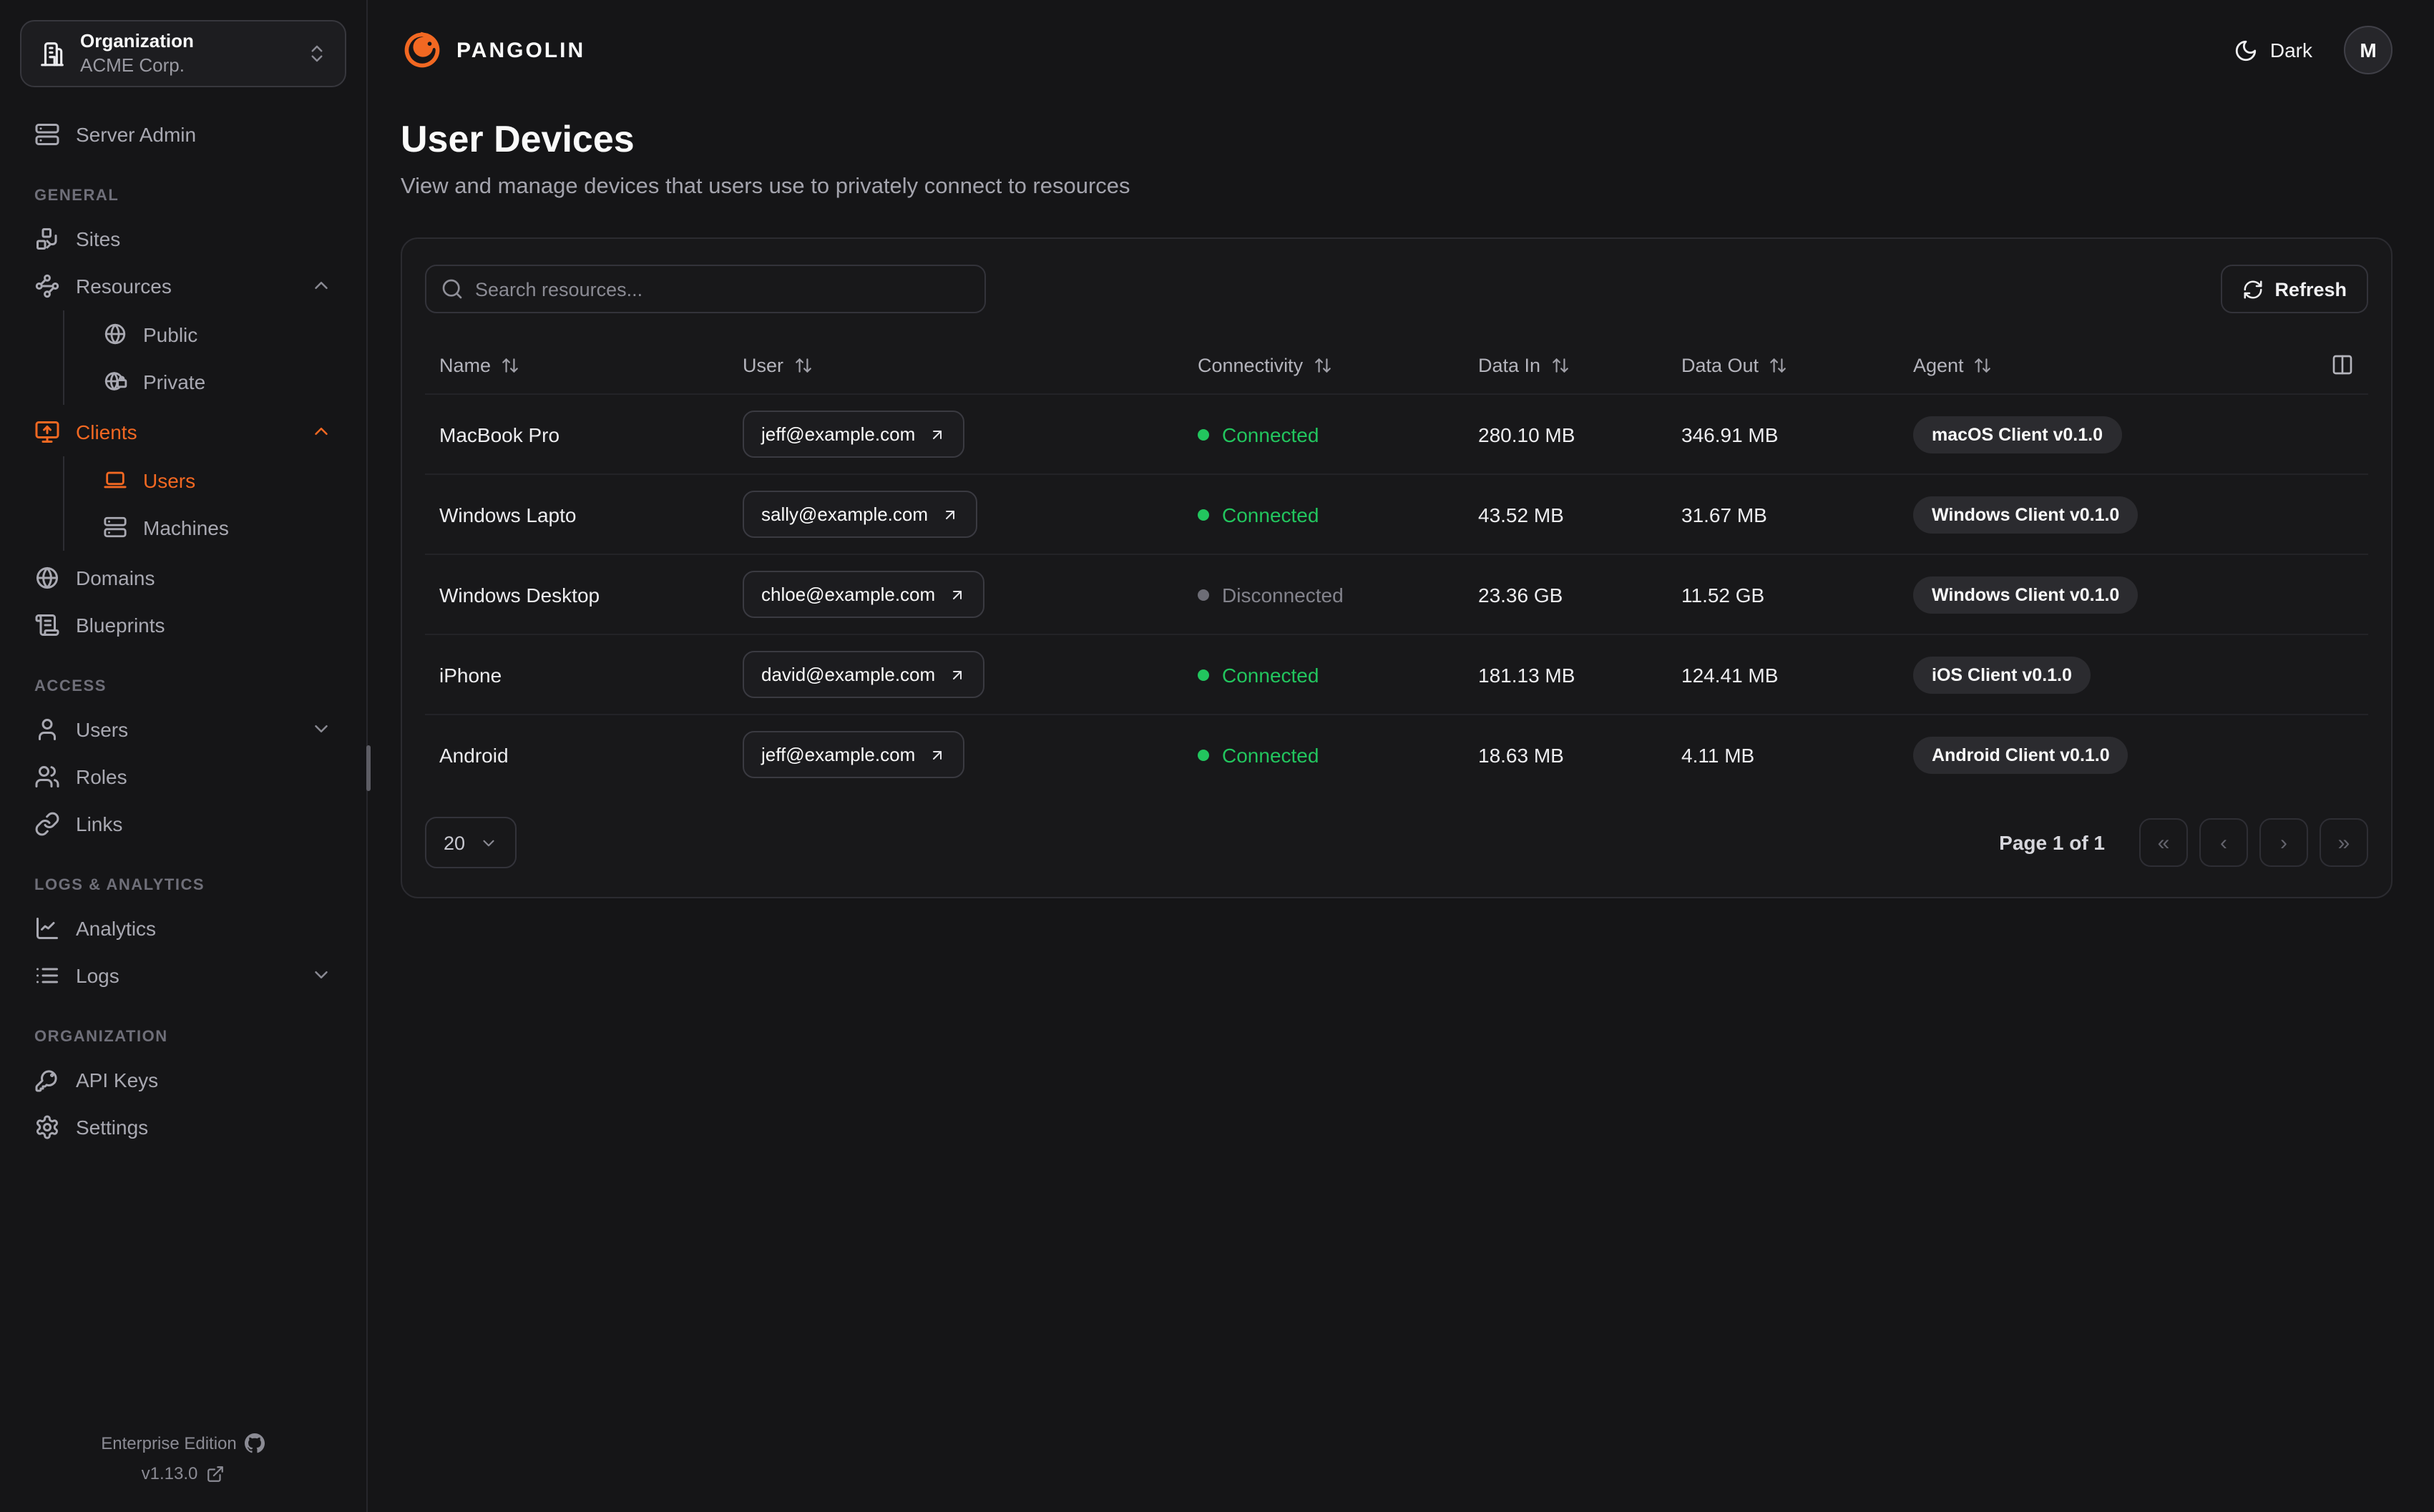  I want to click on user-icon, so click(47, 729).